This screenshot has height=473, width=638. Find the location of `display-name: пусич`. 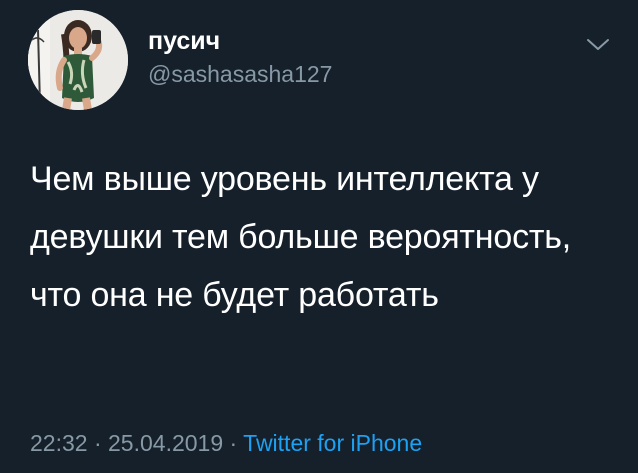

display-name: пусич is located at coordinates (184, 41).